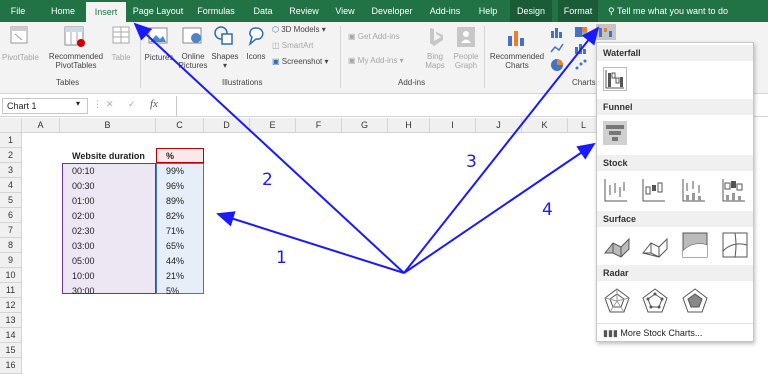 The image size is (768, 374). Describe the element at coordinates (435, 65) in the screenshot. I see `bing-maps-line2: Maps` at that location.